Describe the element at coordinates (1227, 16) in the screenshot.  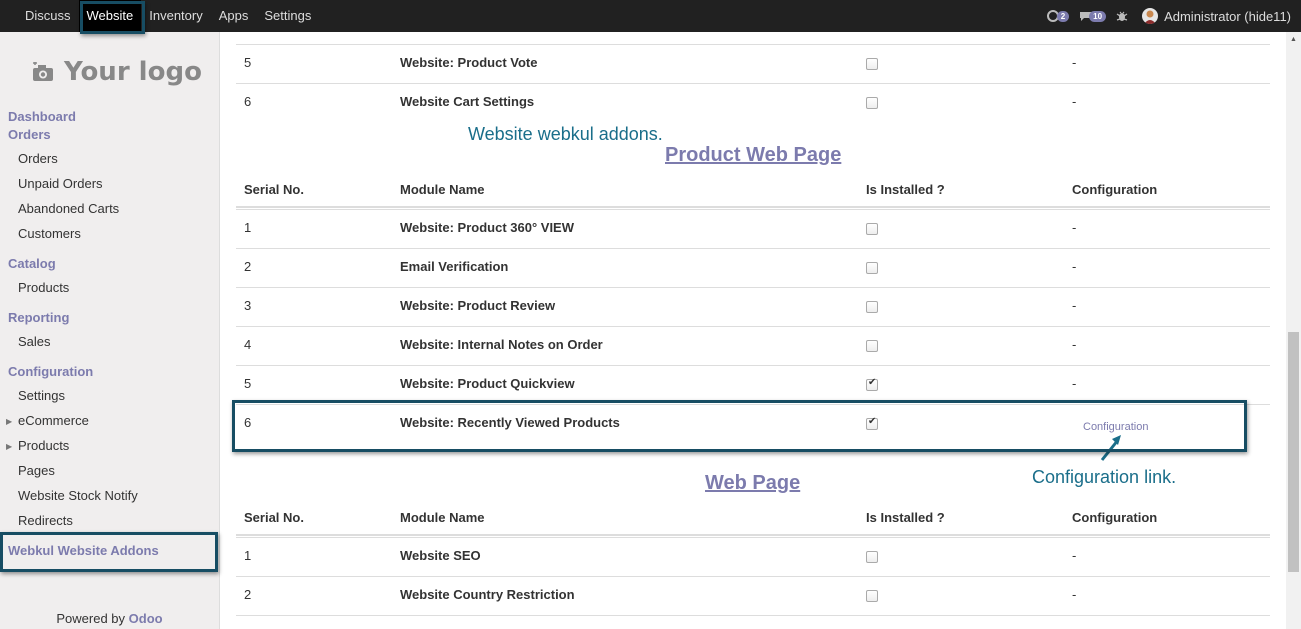
I see `user-menu: Administrator (hide11)` at that location.